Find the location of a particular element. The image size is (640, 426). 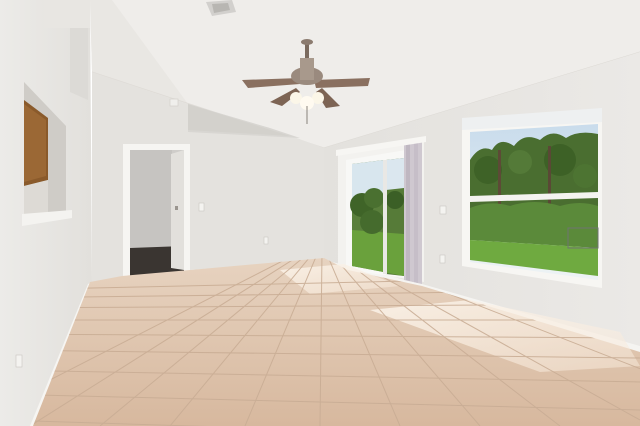

open-doorway is located at coordinates (156, 210).